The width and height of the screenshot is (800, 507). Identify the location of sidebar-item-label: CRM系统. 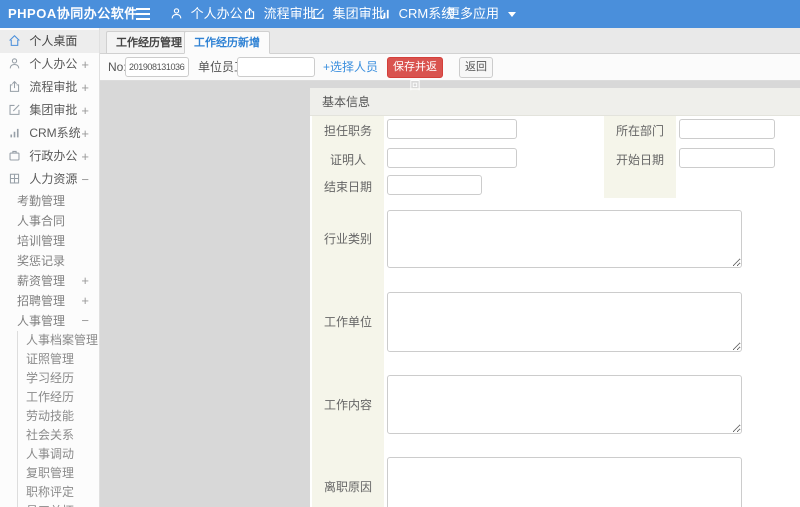
(55, 133).